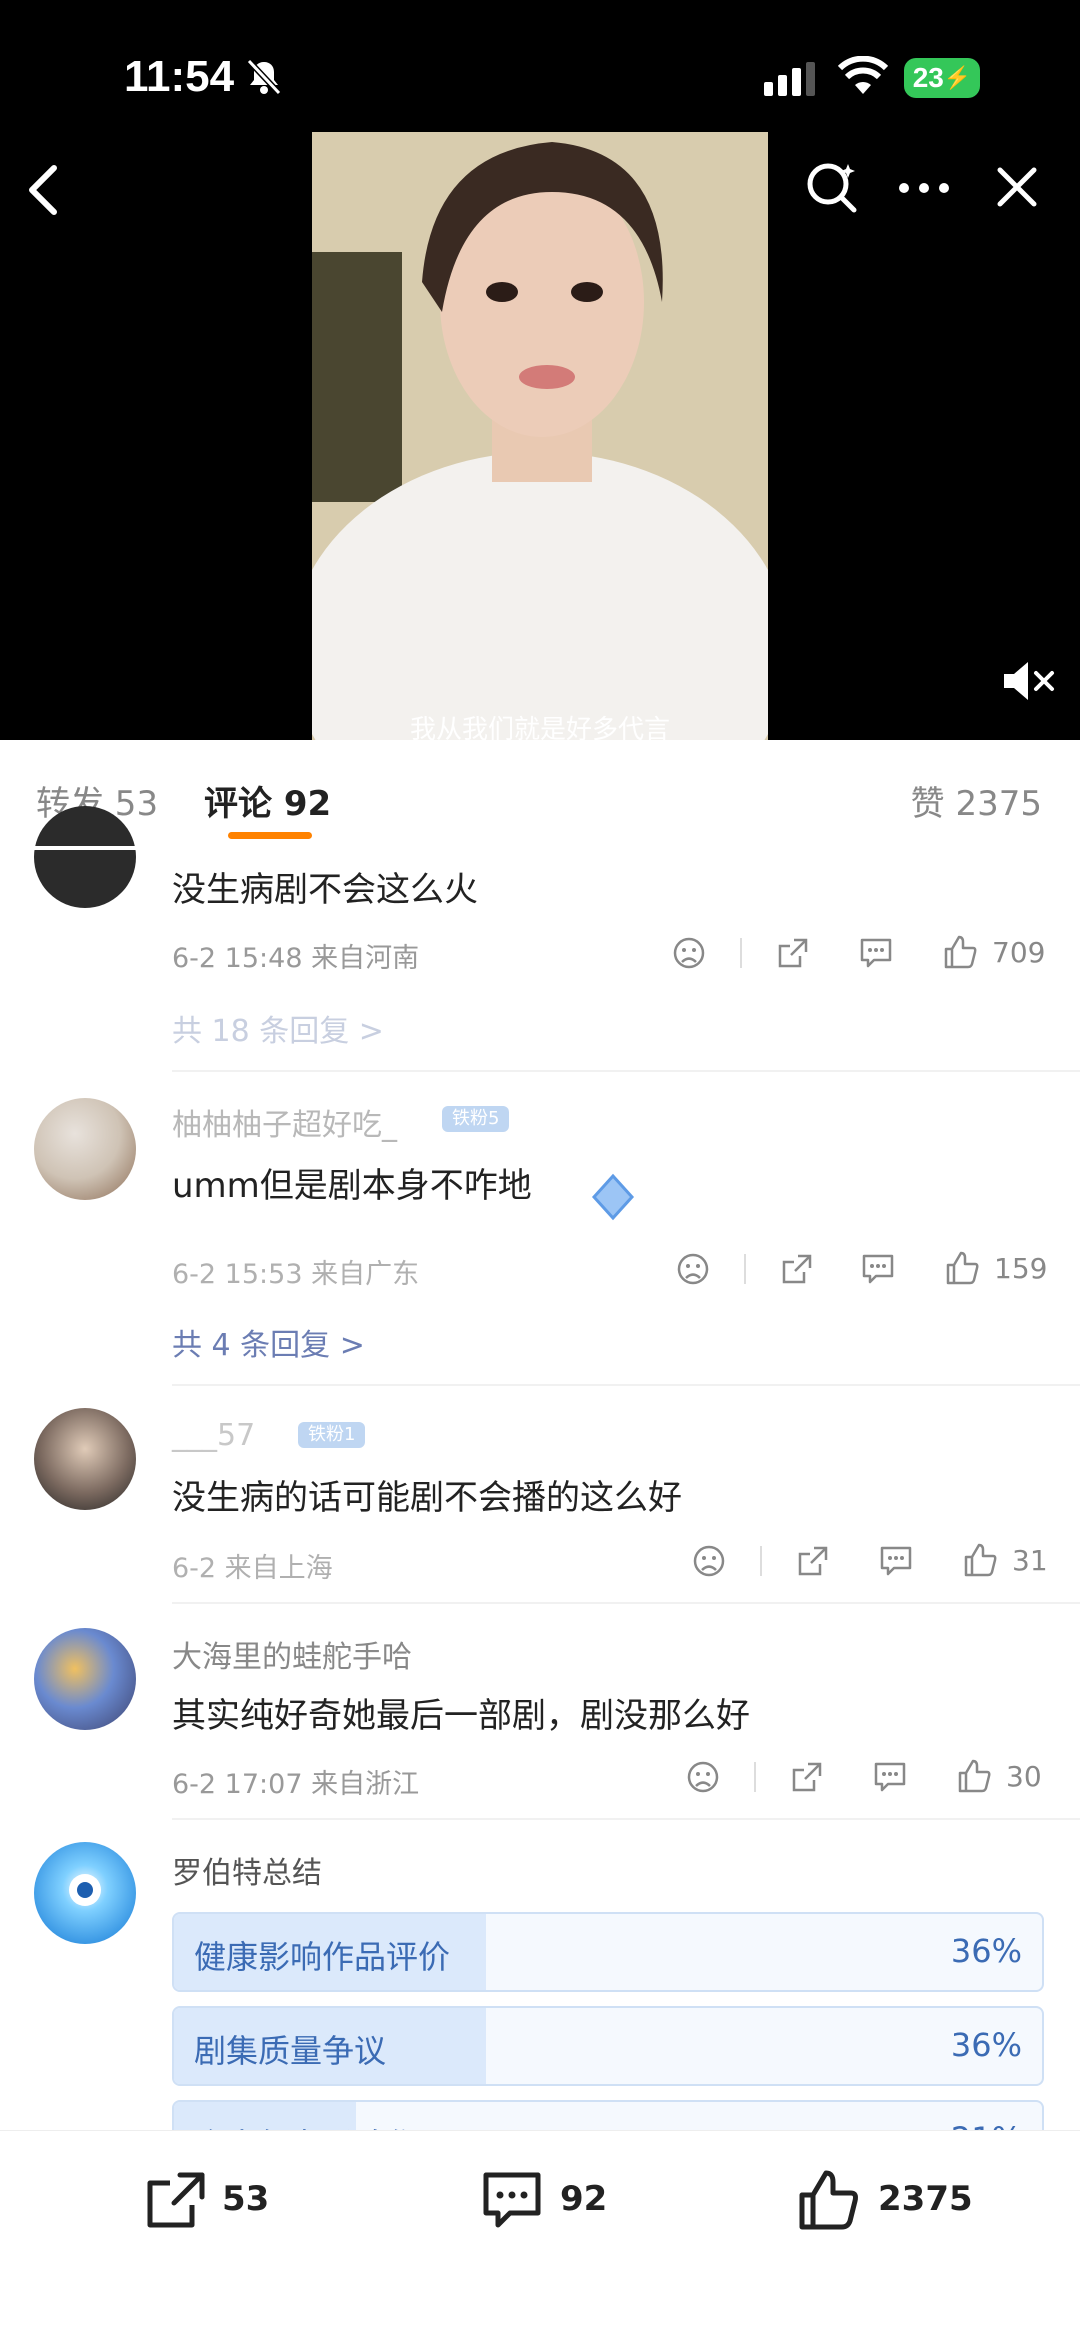  I want to click on tab-active-indicator, so click(270, 835).